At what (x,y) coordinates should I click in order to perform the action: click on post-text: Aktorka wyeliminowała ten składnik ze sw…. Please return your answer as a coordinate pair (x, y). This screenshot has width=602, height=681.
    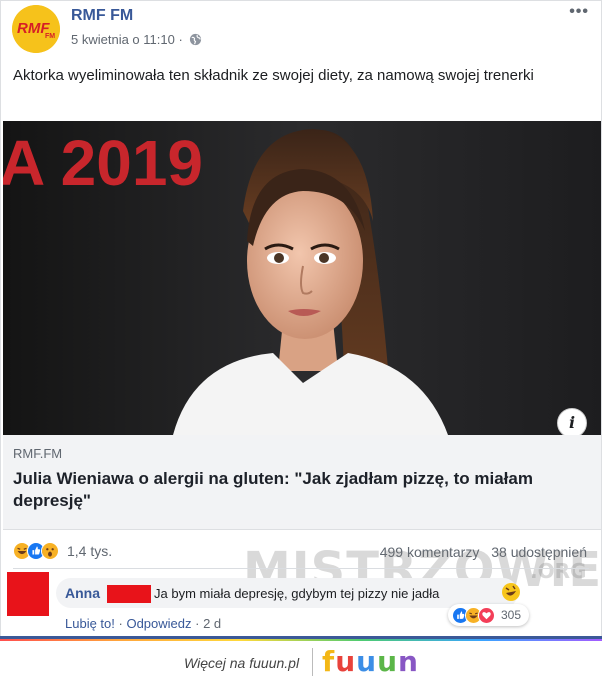
    Looking at the image, I should click on (273, 75).